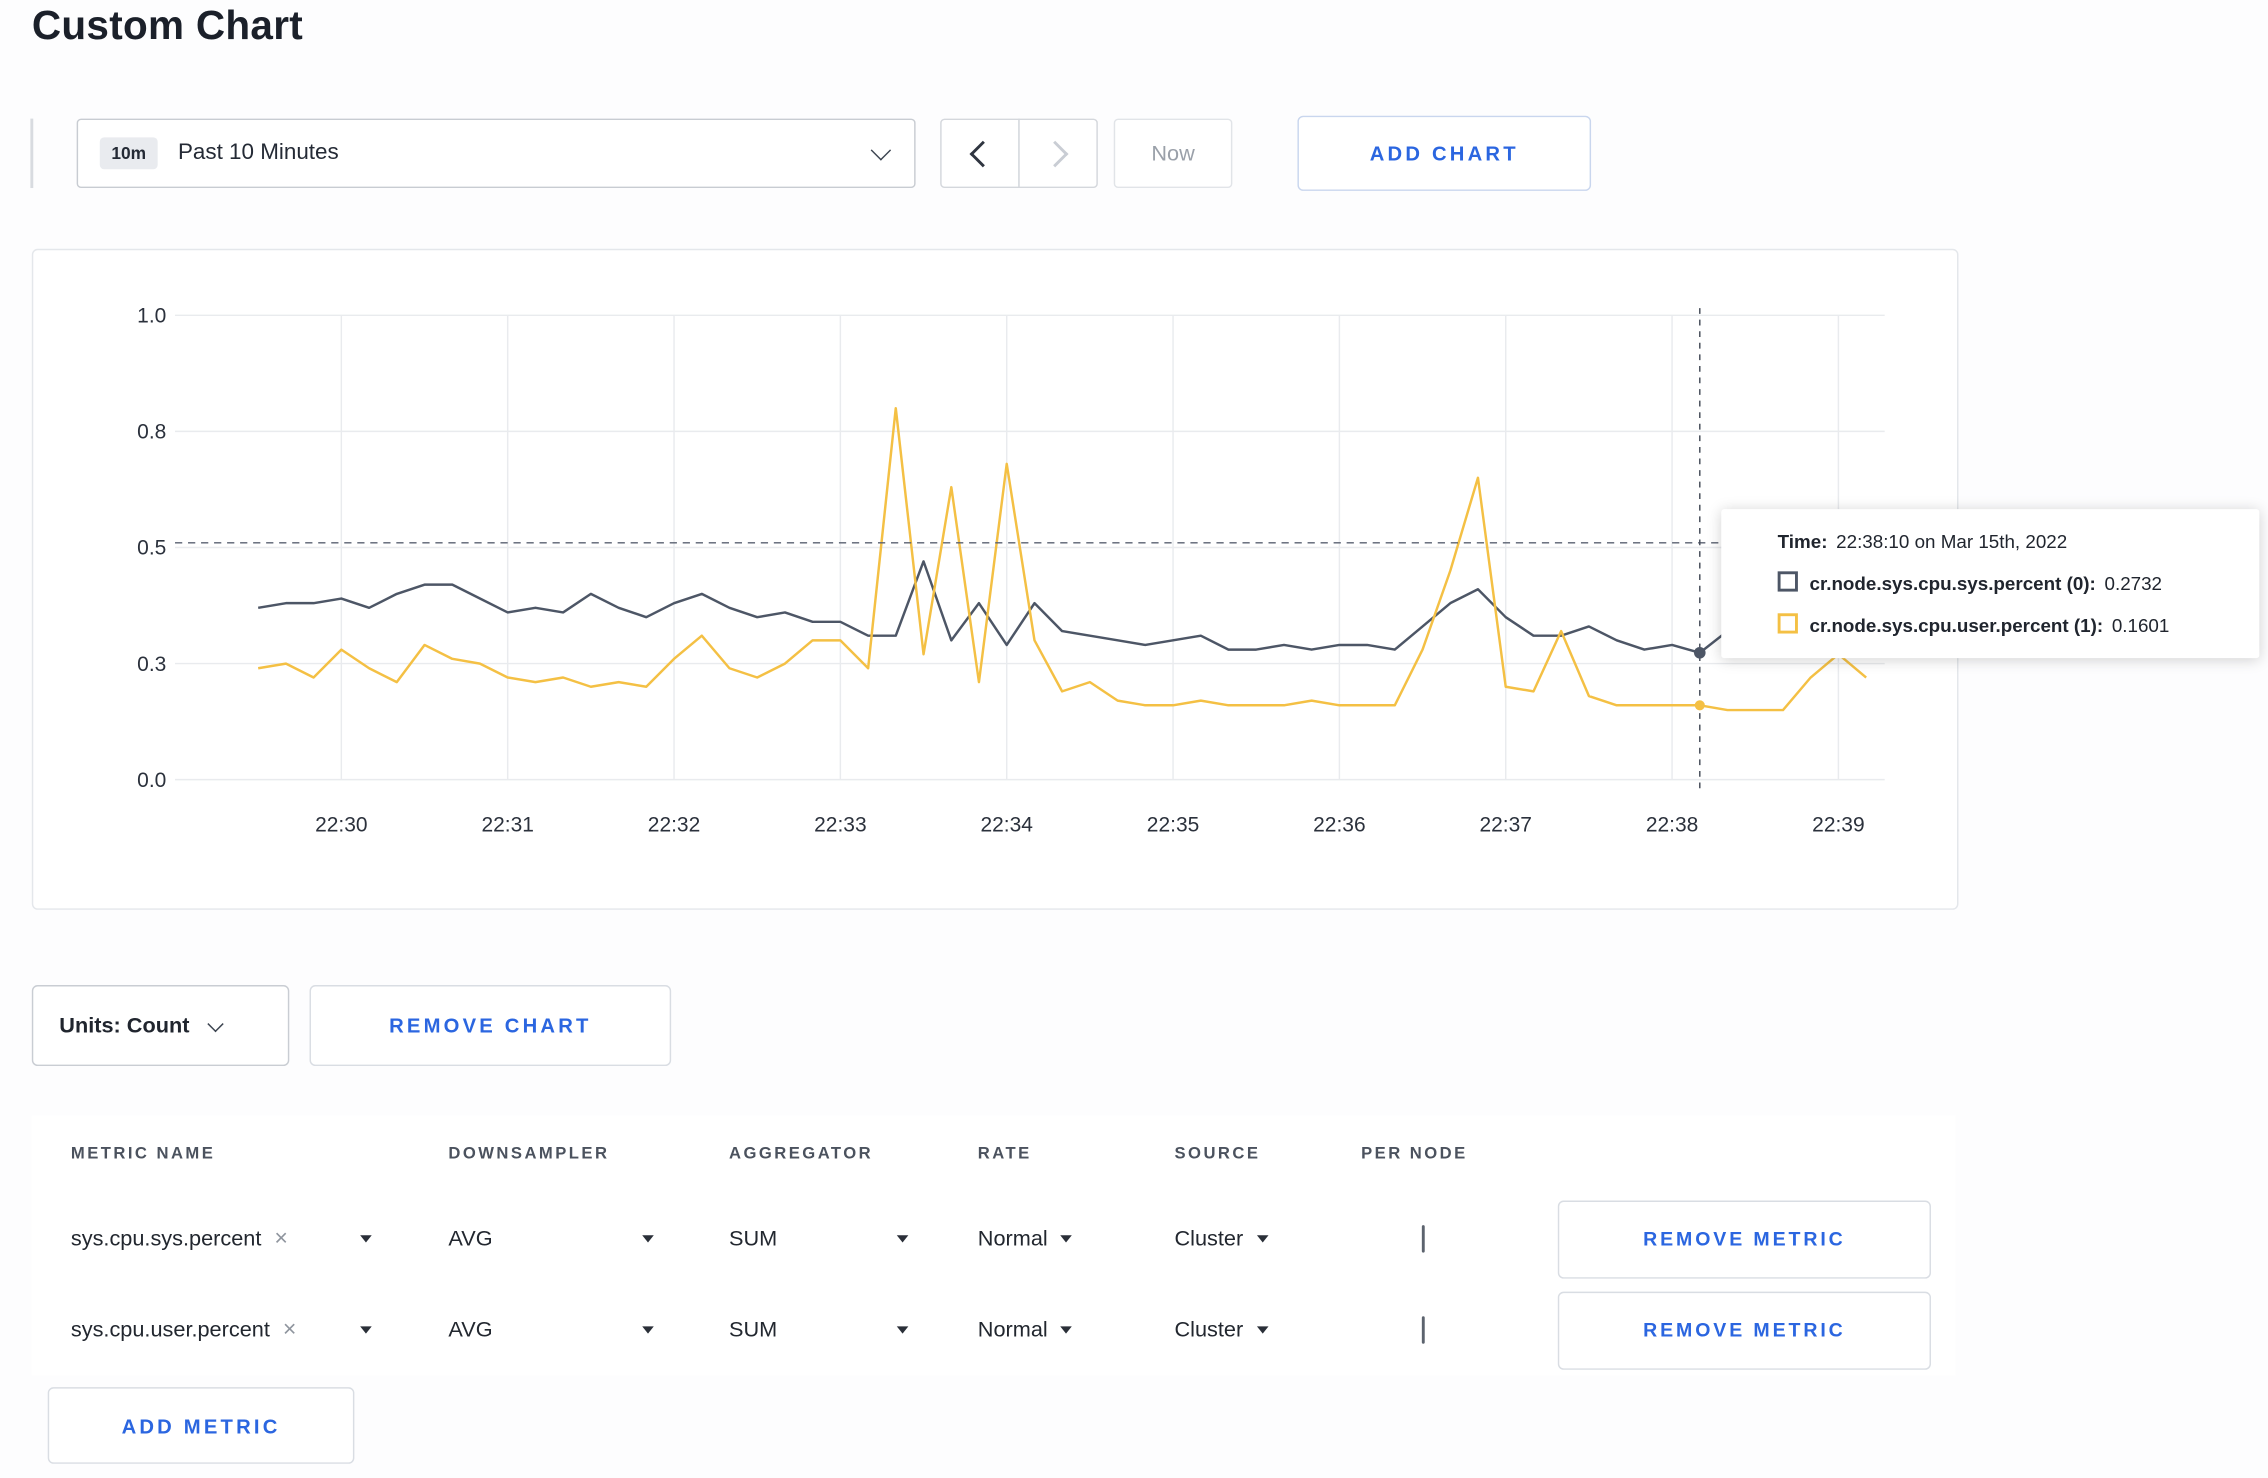 The image size is (2268, 1478). Describe the element at coordinates (1952, 583) in the screenshot. I see `tooltip-series-name: cr.node.sys.cpu.sys.percent (0):` at that location.